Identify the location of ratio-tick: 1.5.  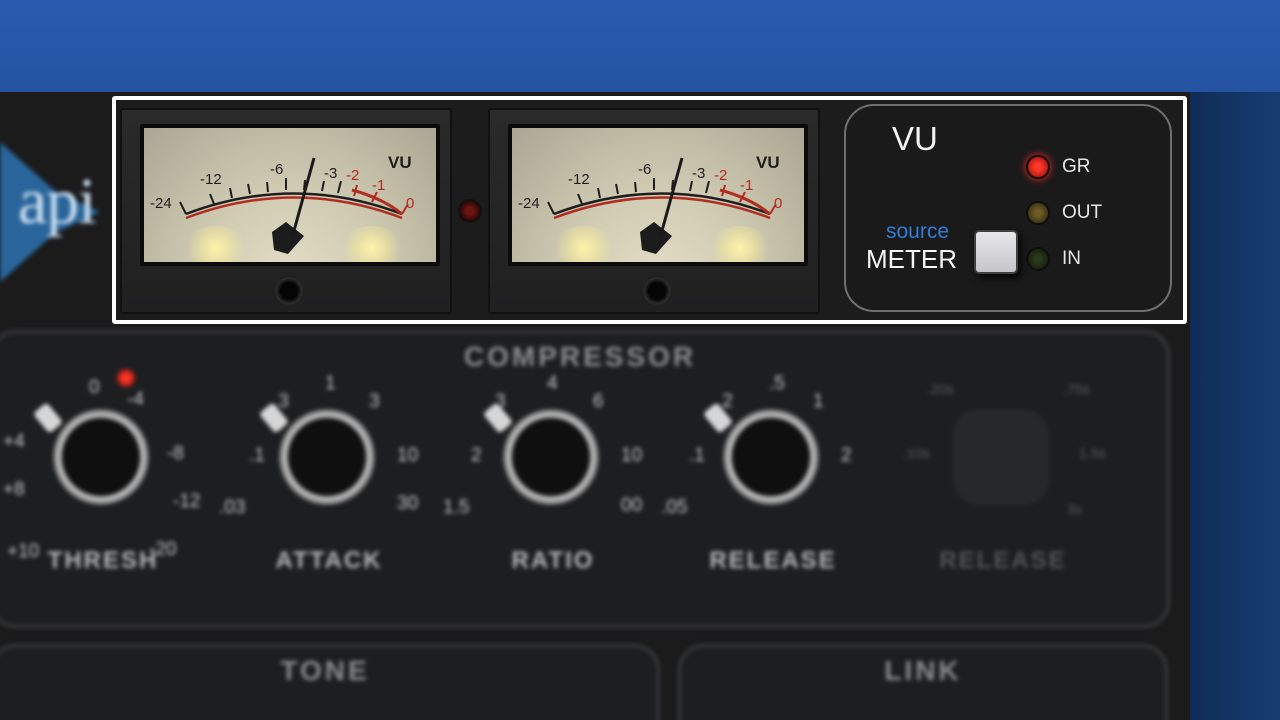
(456, 507).